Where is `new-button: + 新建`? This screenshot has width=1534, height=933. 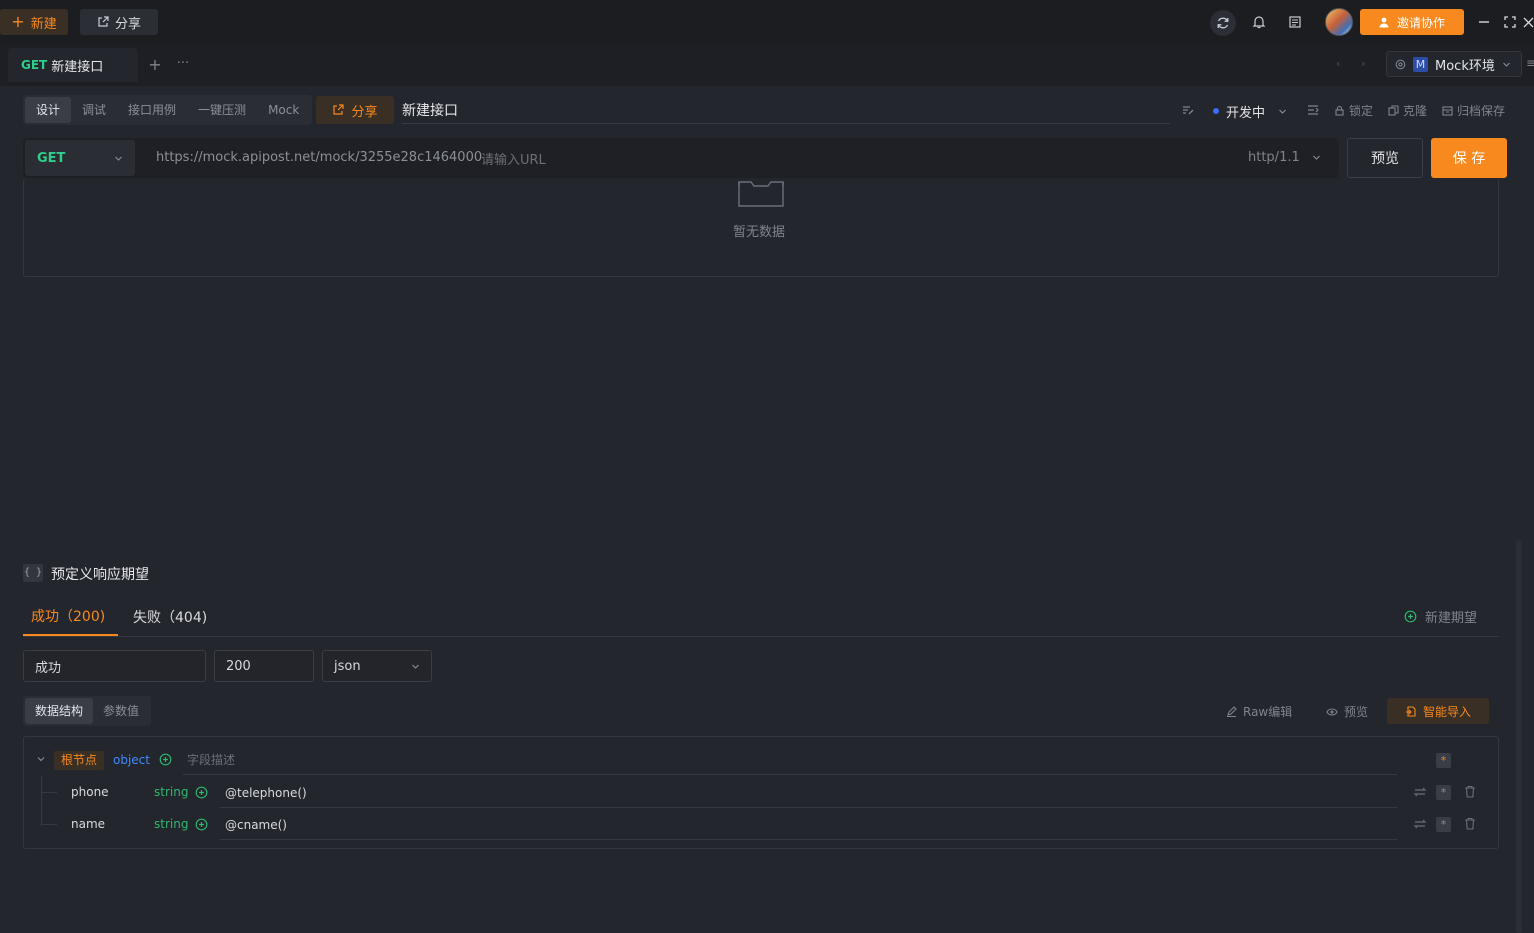
new-button: + 新建 is located at coordinates (34, 22).